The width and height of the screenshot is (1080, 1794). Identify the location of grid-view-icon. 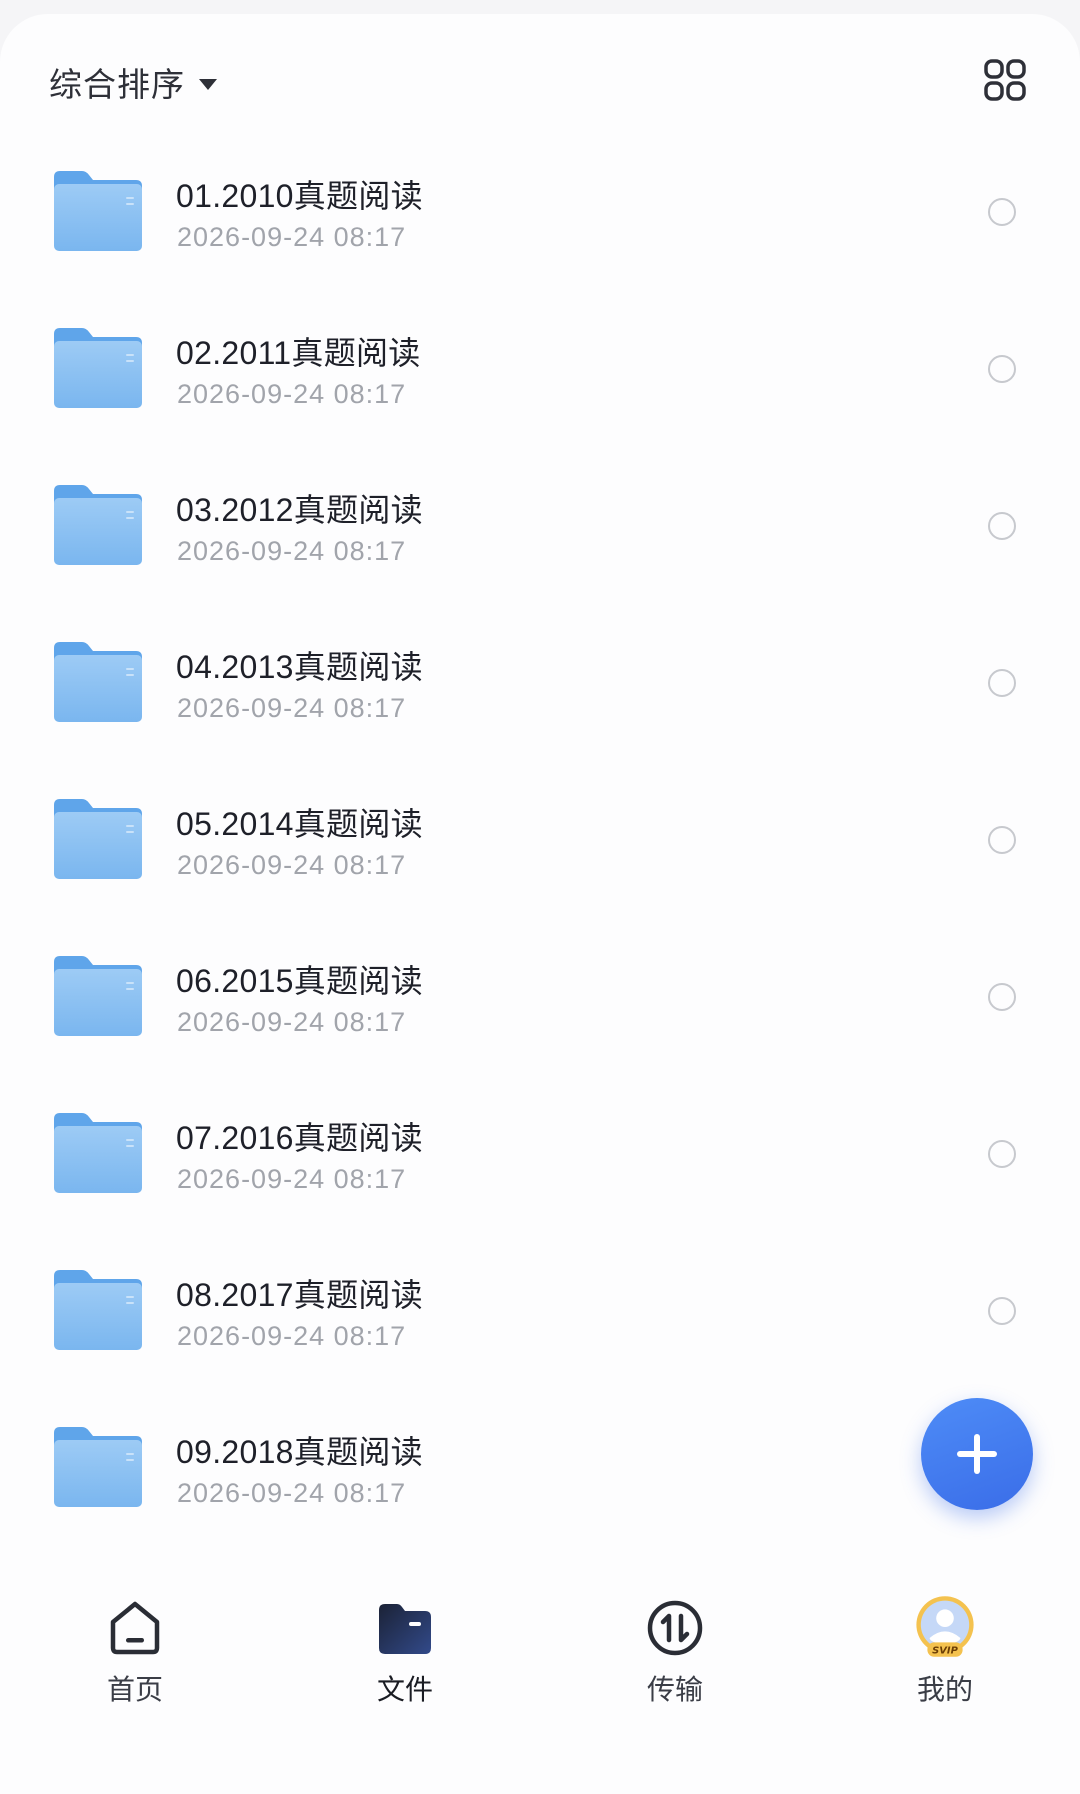
(1005, 80).